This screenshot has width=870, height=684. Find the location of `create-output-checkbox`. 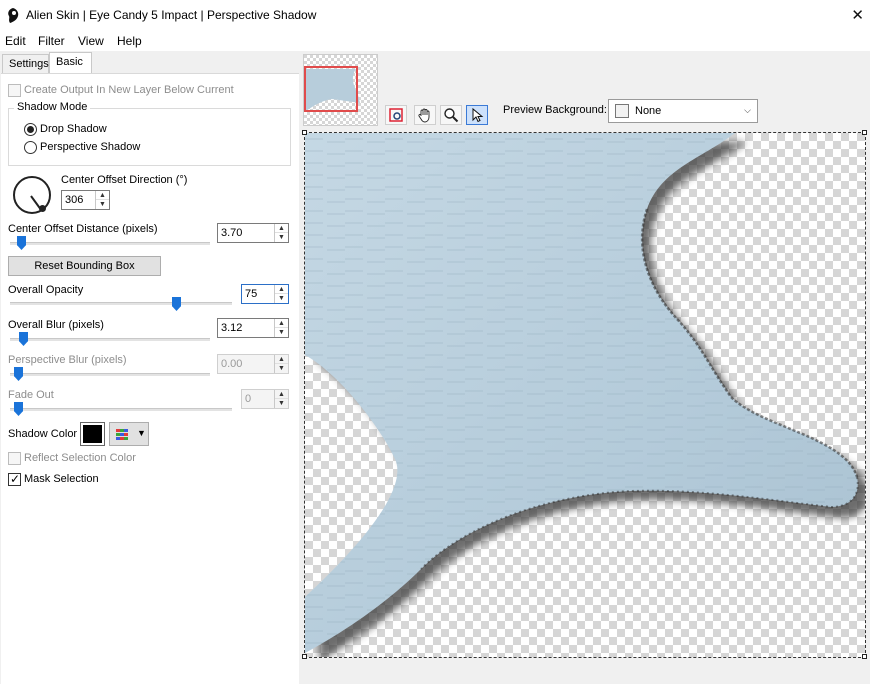

create-output-checkbox is located at coordinates (14, 90).